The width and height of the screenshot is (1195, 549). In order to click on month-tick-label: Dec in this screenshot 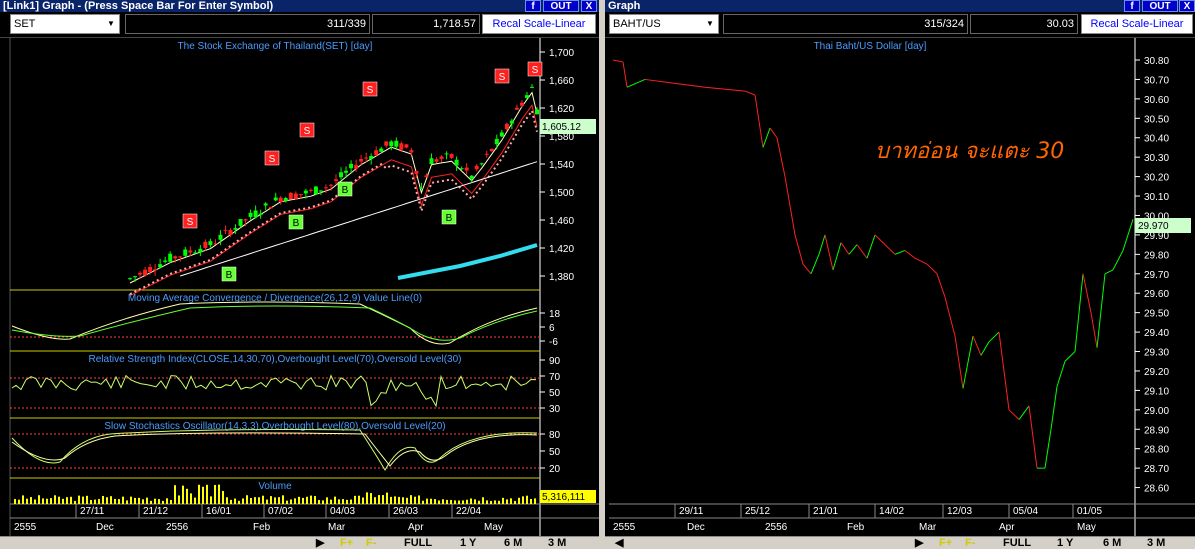, I will do `click(696, 527)`.